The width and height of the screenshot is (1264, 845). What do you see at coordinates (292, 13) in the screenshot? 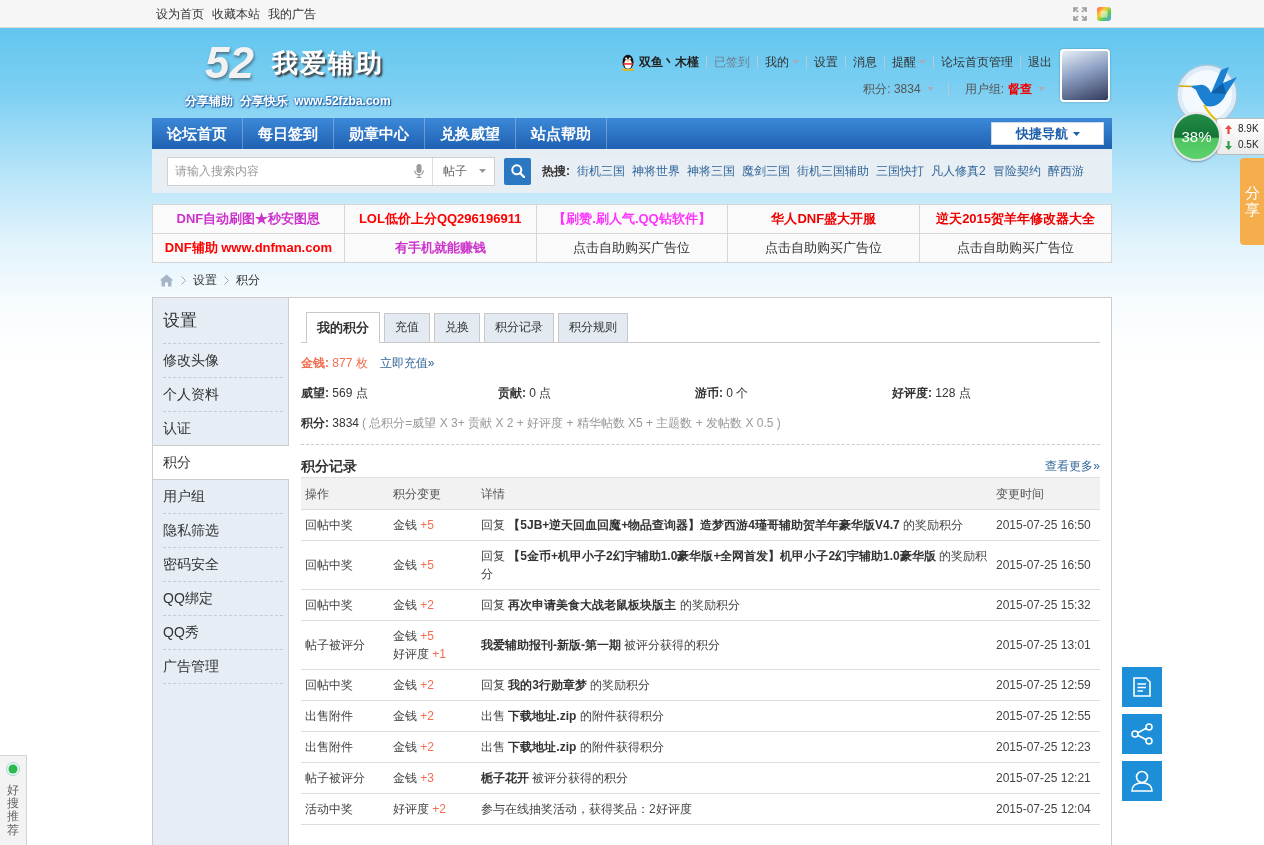
I see `top-link: 我的广告` at bounding box center [292, 13].